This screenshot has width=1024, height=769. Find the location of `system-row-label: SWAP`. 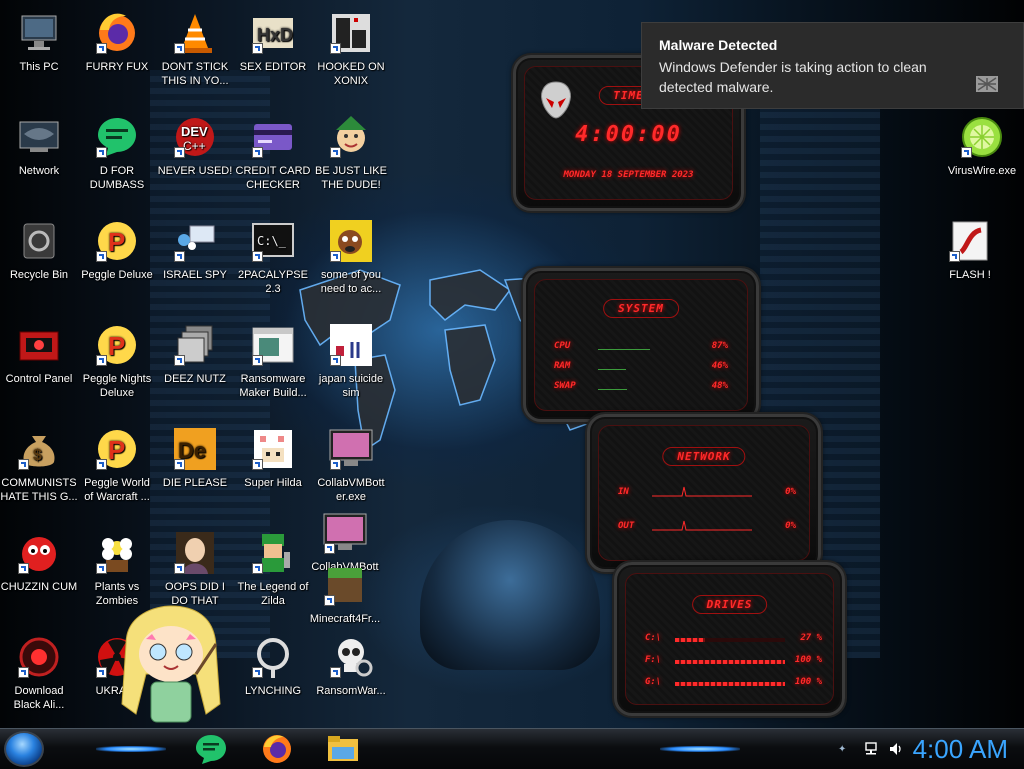

system-row-label: SWAP is located at coordinates (565, 386).